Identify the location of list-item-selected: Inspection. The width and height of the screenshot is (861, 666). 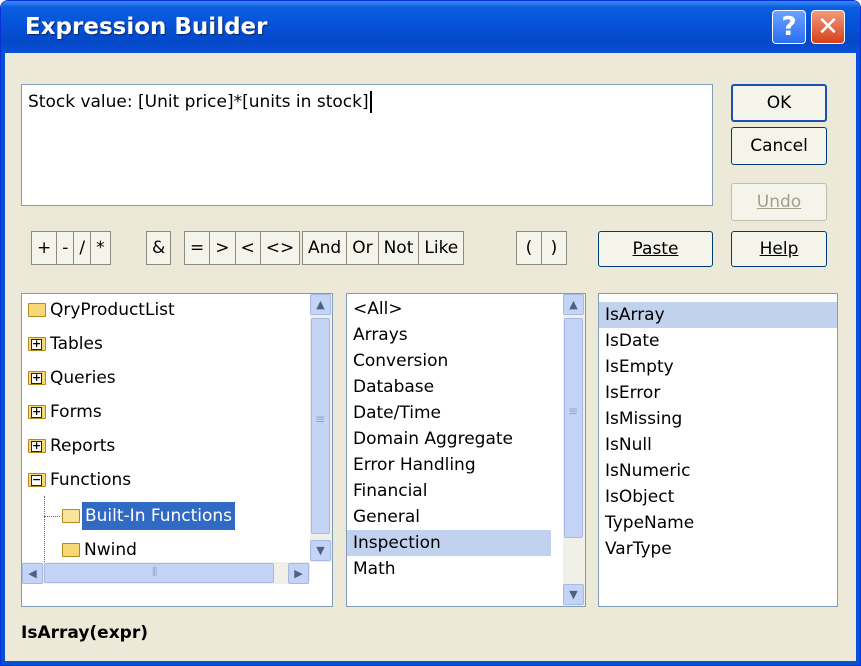
(449, 543).